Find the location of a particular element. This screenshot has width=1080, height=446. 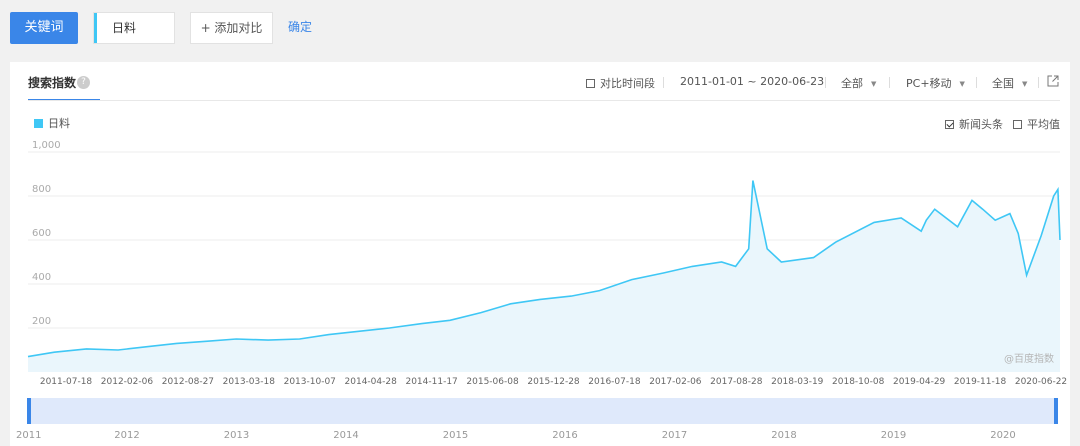

timeline-year-label: 2017 is located at coordinates (674, 435).